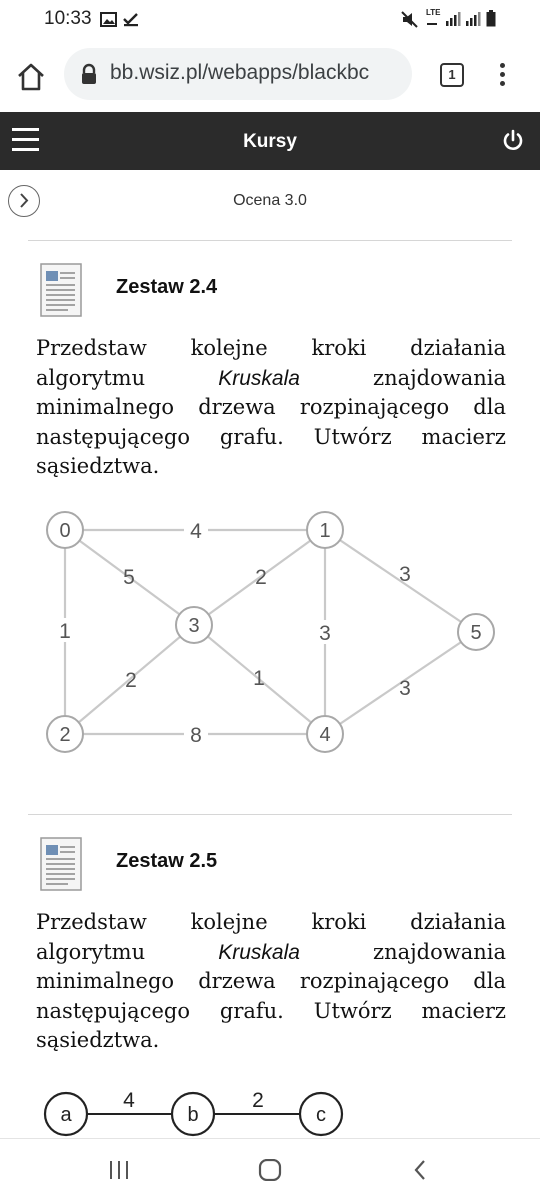  Describe the element at coordinates (321, 1115) in the screenshot. I see `graph-node-label: c` at that location.